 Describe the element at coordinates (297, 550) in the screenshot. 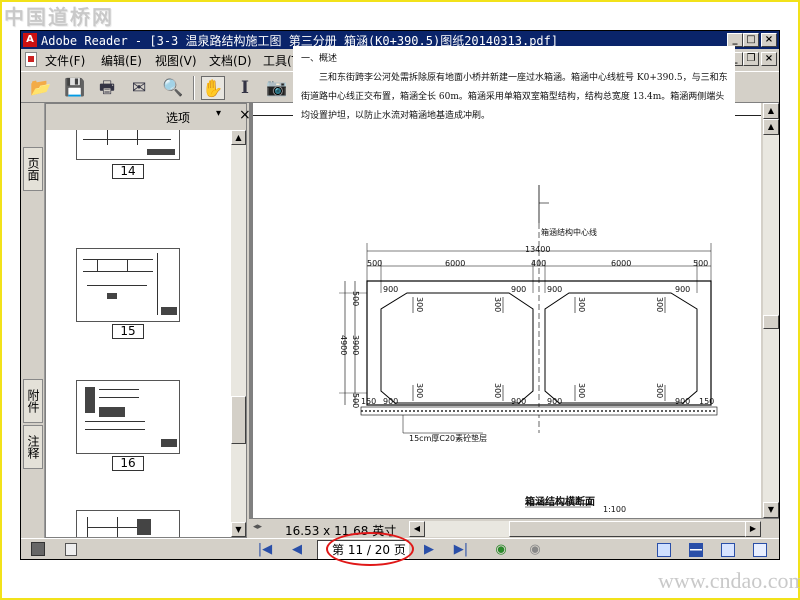

I see `previous-page-button: ◀` at that location.